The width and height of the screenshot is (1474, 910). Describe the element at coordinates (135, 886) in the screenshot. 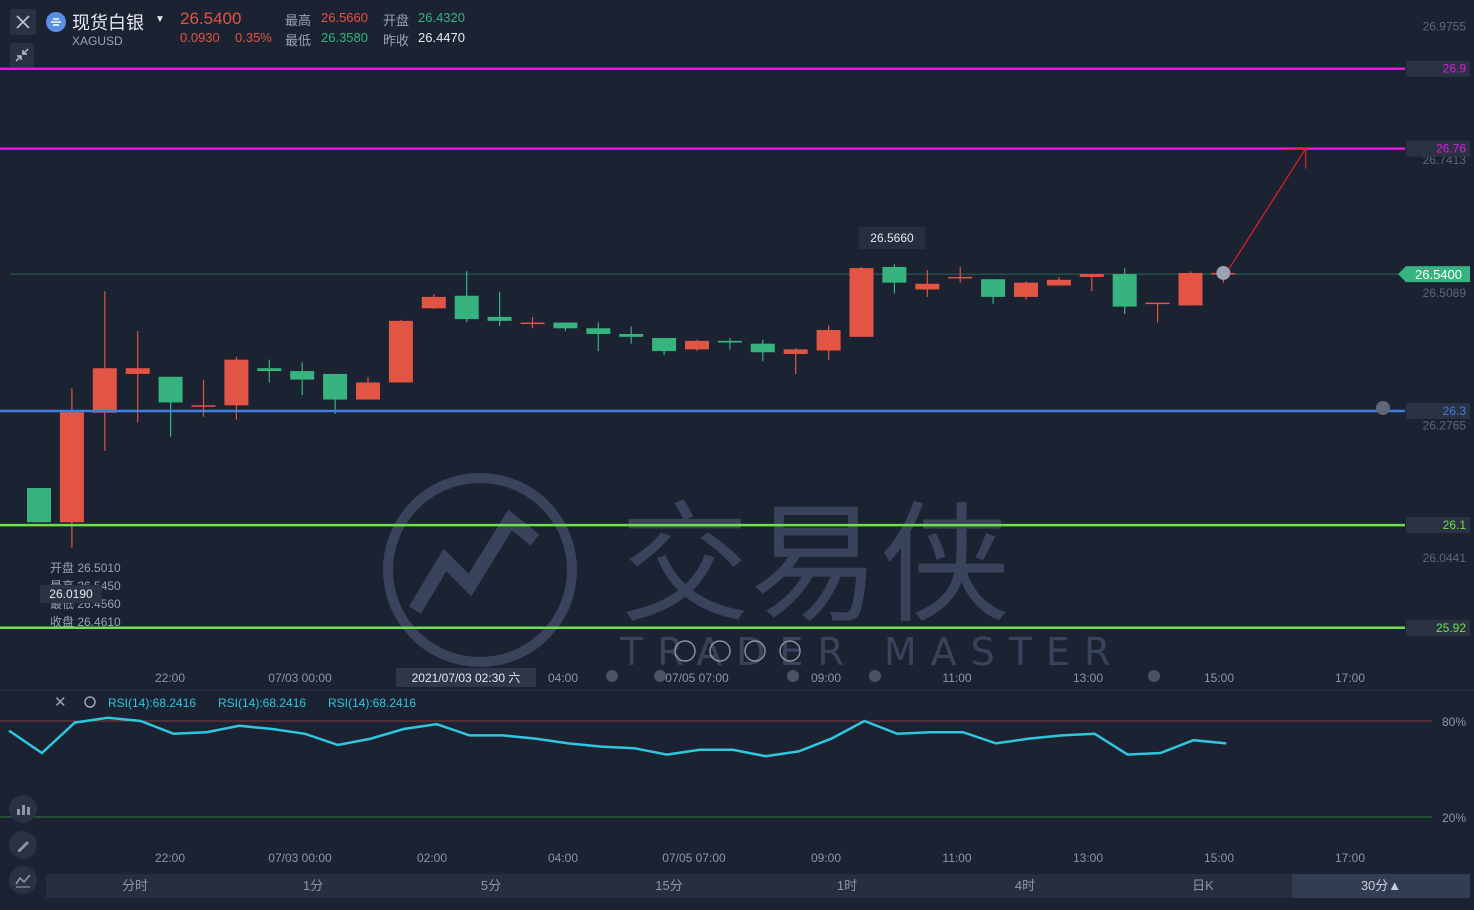

I see `tab-fenshi: 分时` at that location.